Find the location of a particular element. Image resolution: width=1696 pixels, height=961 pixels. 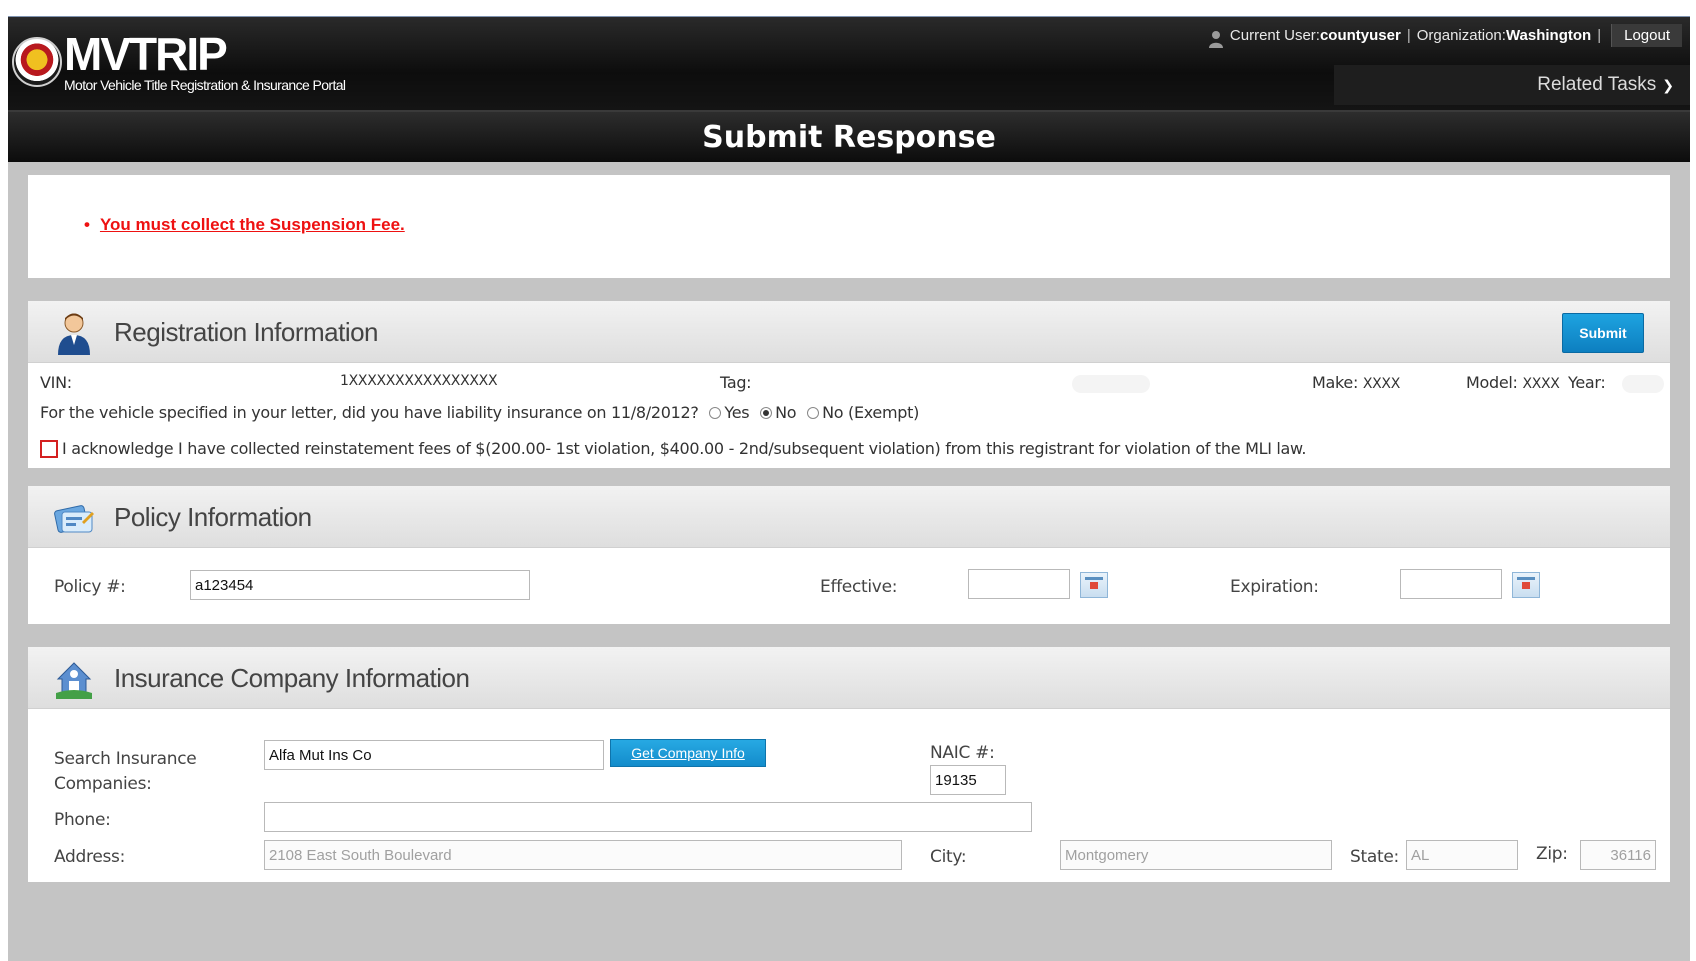

city-label: City: is located at coordinates (948, 857).